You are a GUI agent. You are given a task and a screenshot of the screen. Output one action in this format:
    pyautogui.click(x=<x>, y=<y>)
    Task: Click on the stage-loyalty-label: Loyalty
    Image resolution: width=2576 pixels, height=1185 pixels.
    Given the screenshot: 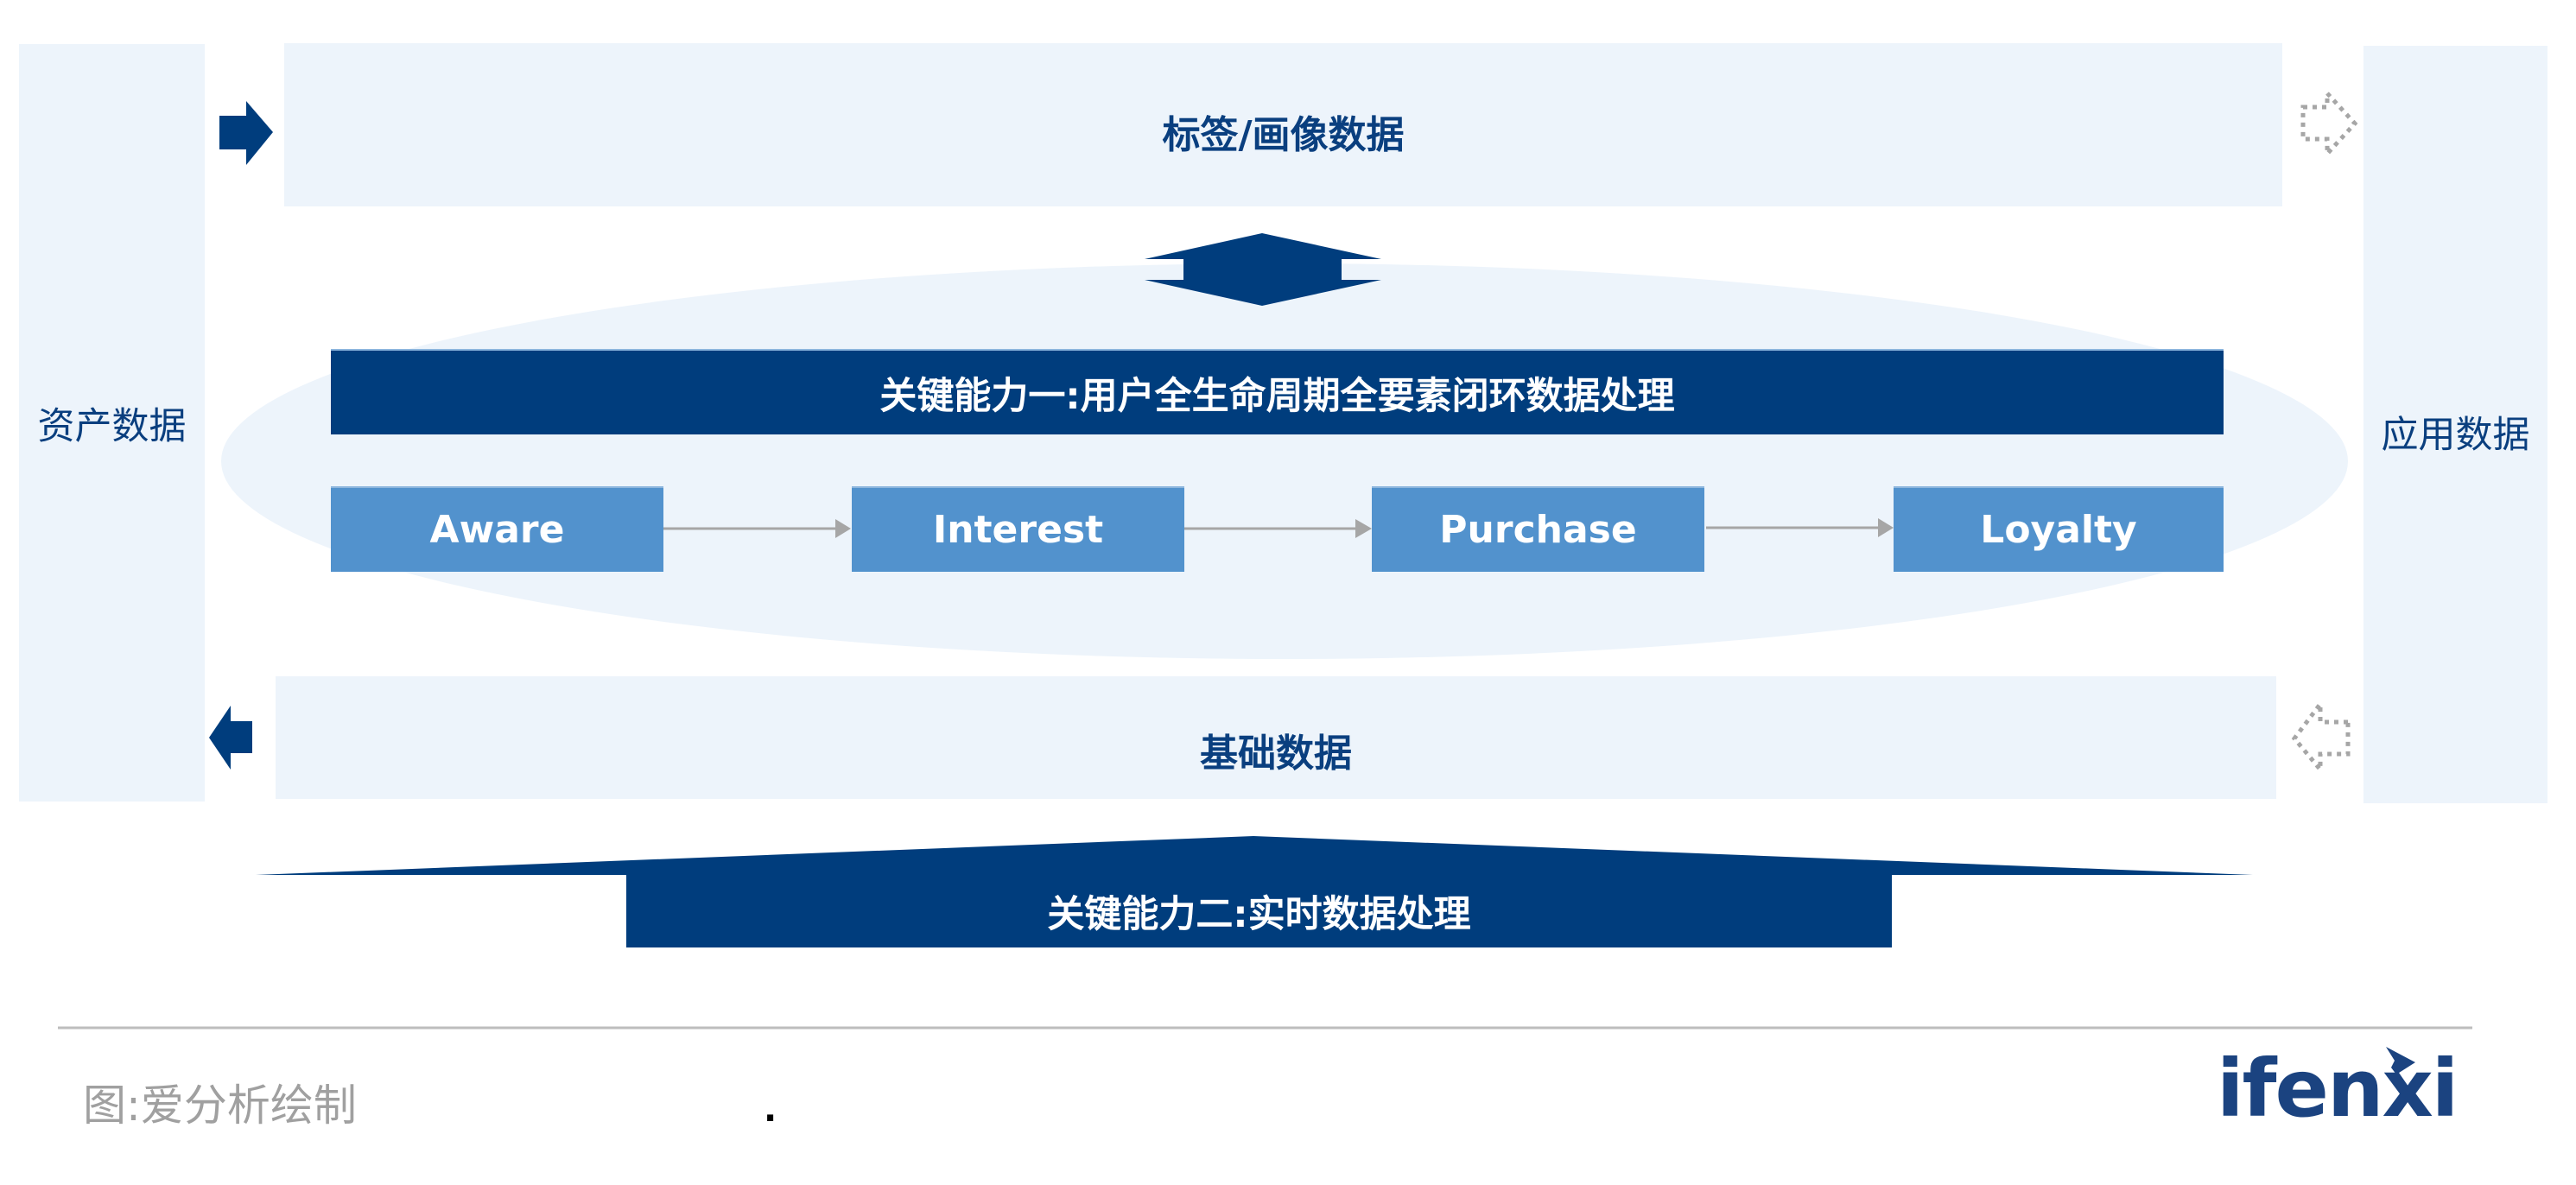 What is the action you would take?
    pyautogui.click(x=2058, y=530)
    